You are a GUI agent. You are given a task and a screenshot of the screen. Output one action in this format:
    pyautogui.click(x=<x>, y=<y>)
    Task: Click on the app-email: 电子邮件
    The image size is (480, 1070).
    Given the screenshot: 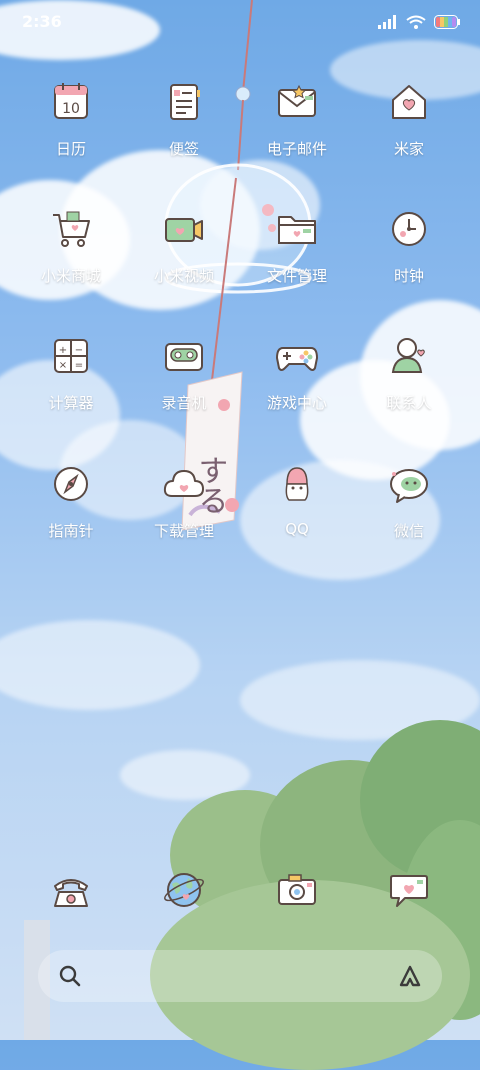 What is the action you would take?
    pyautogui.click(x=297, y=119)
    